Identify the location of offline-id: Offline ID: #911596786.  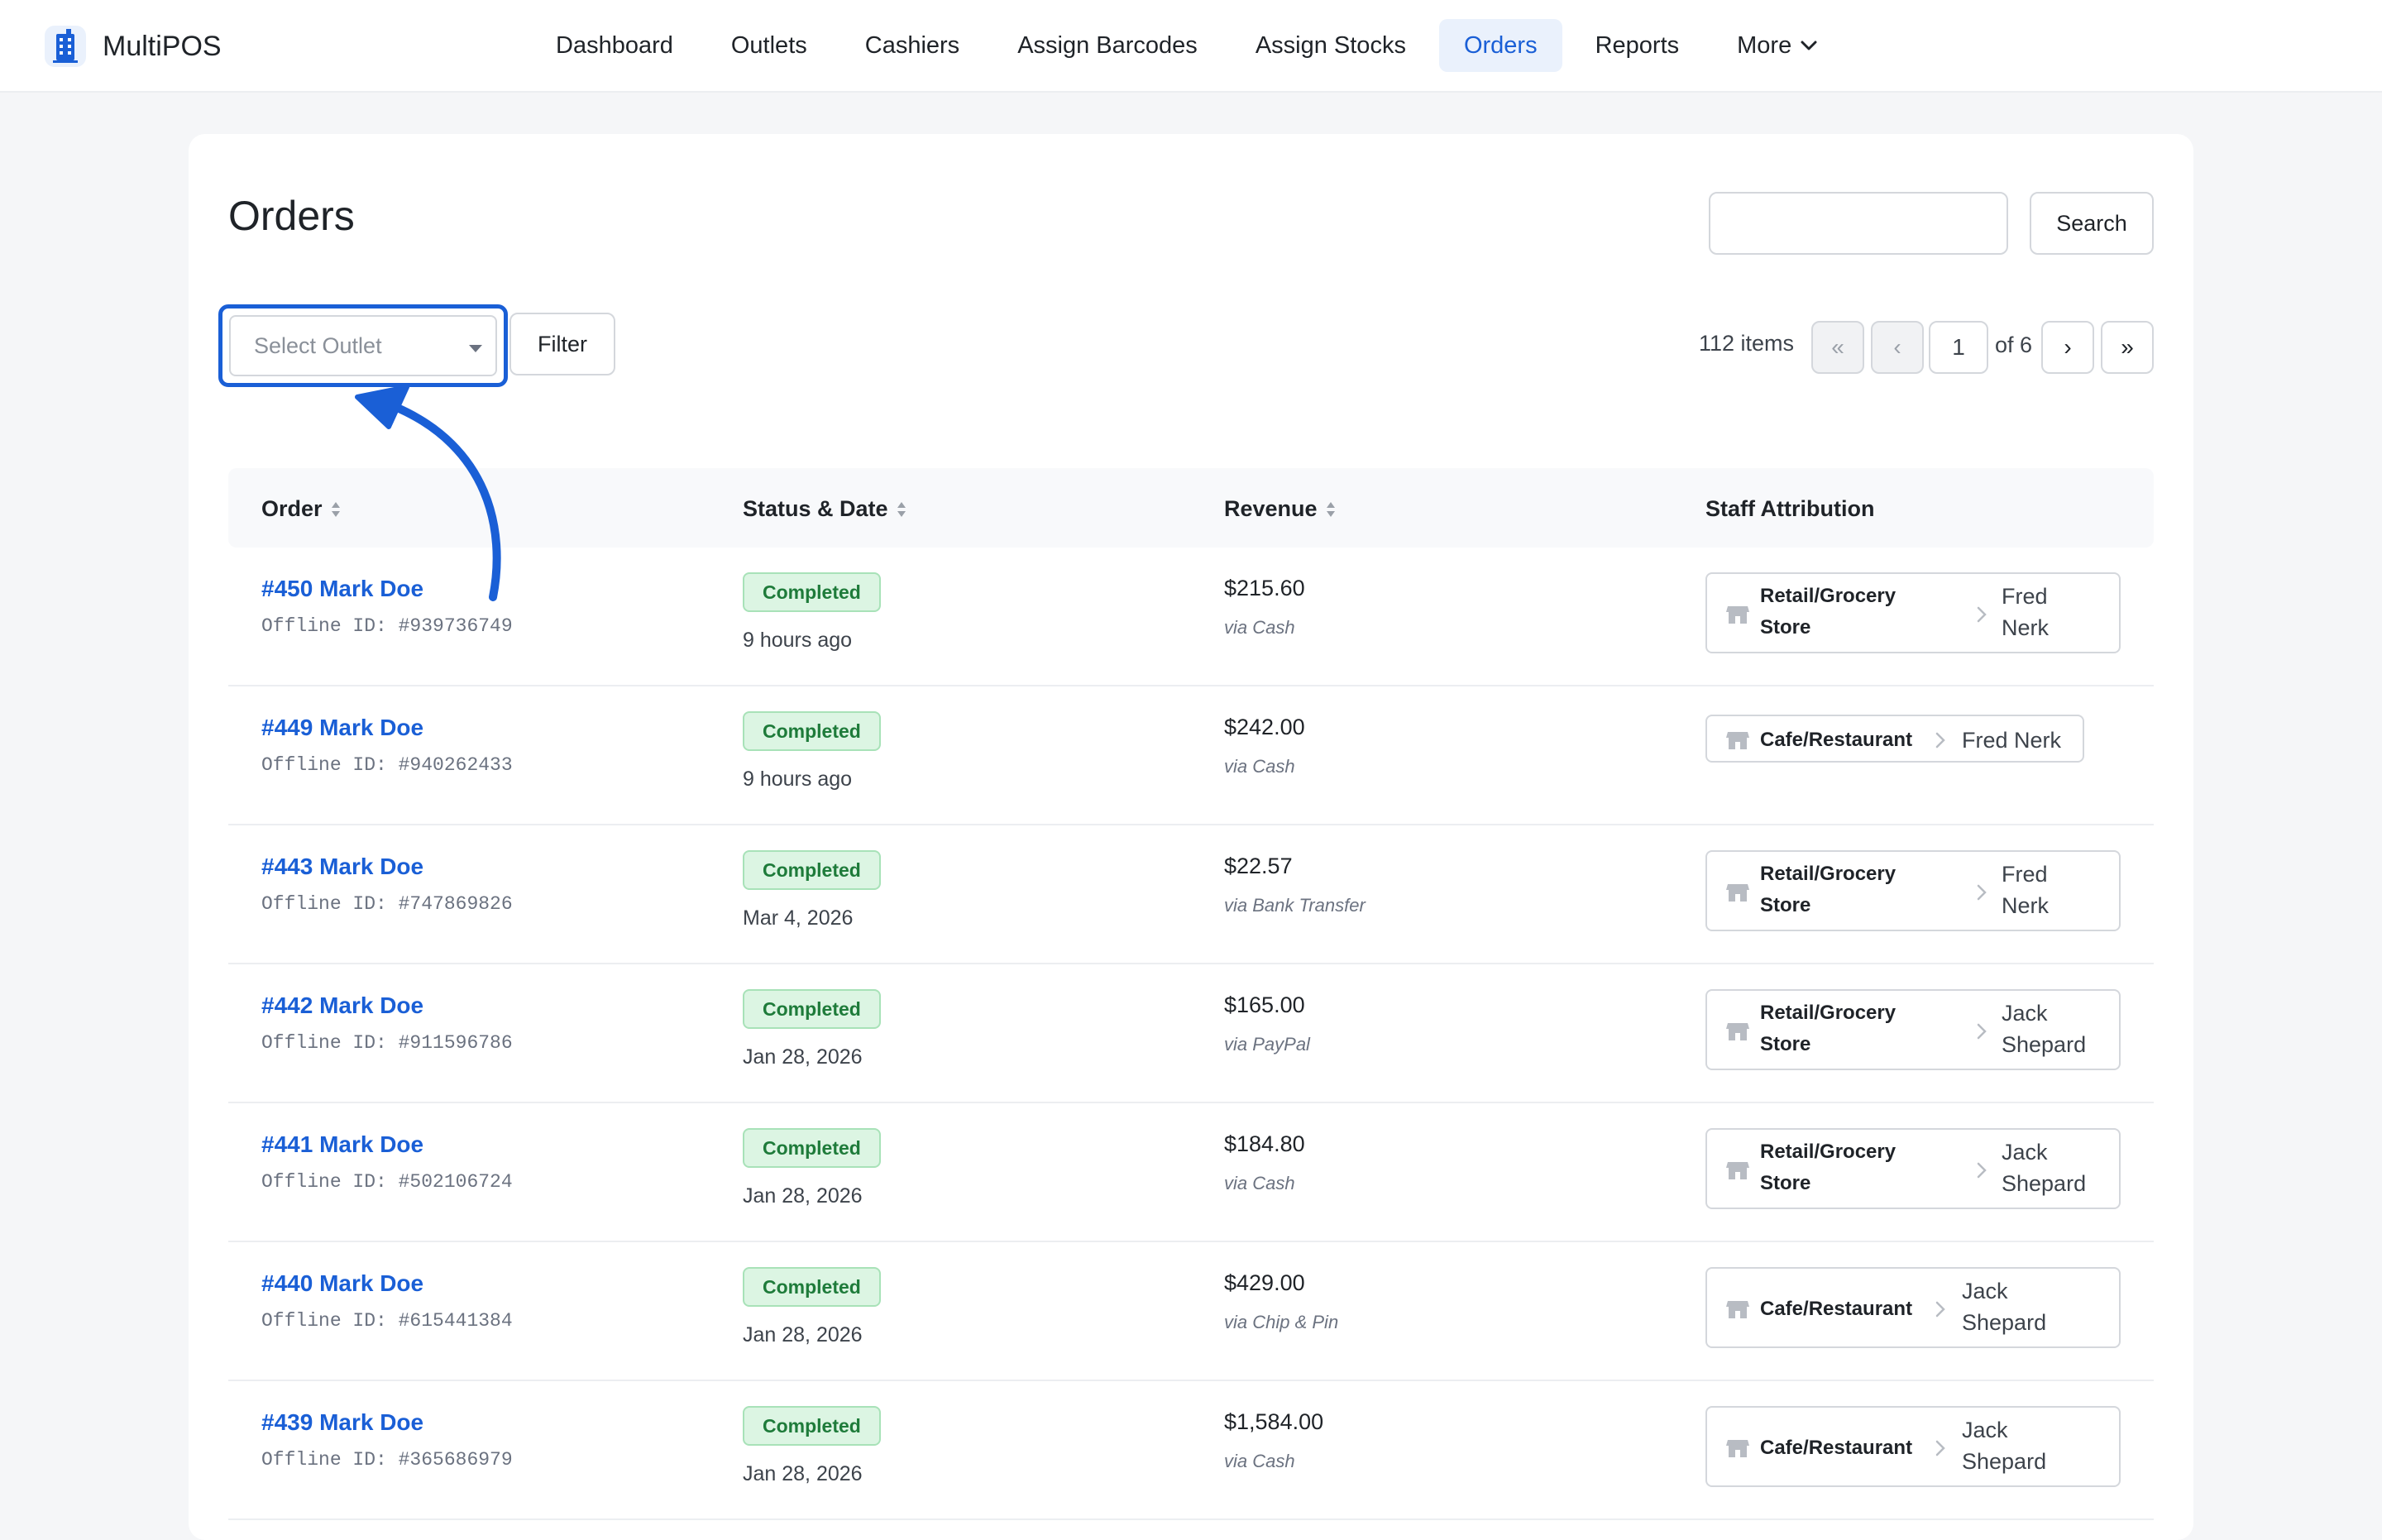
(387, 1043).